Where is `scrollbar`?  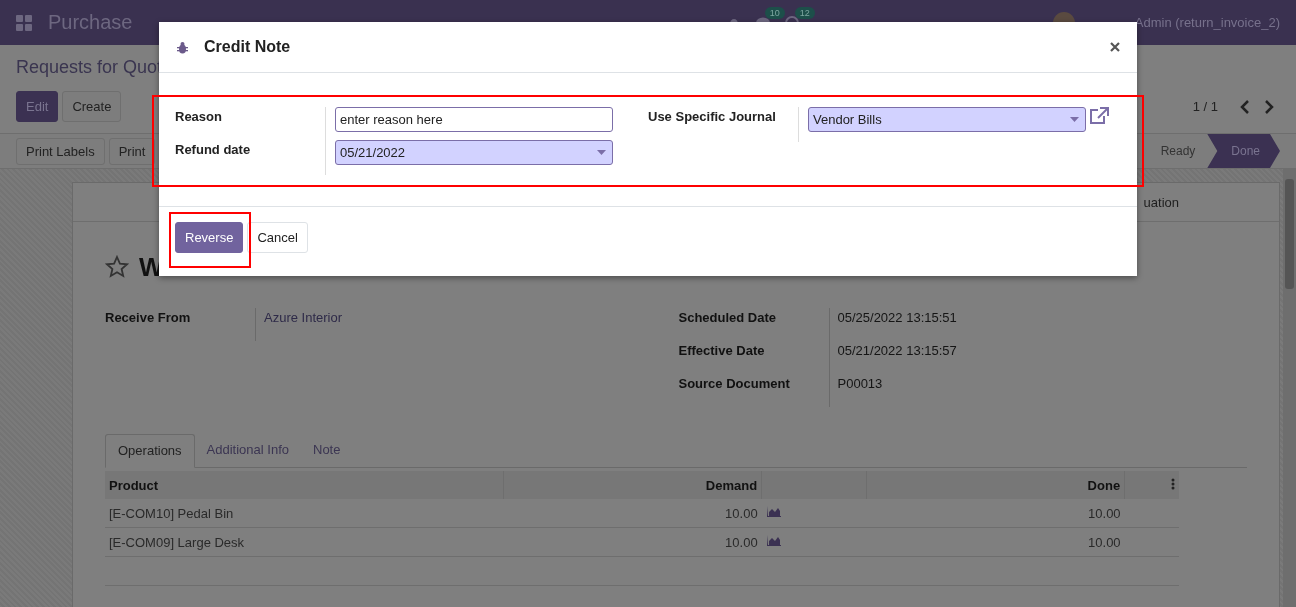
scrollbar is located at coordinates (1289, 388).